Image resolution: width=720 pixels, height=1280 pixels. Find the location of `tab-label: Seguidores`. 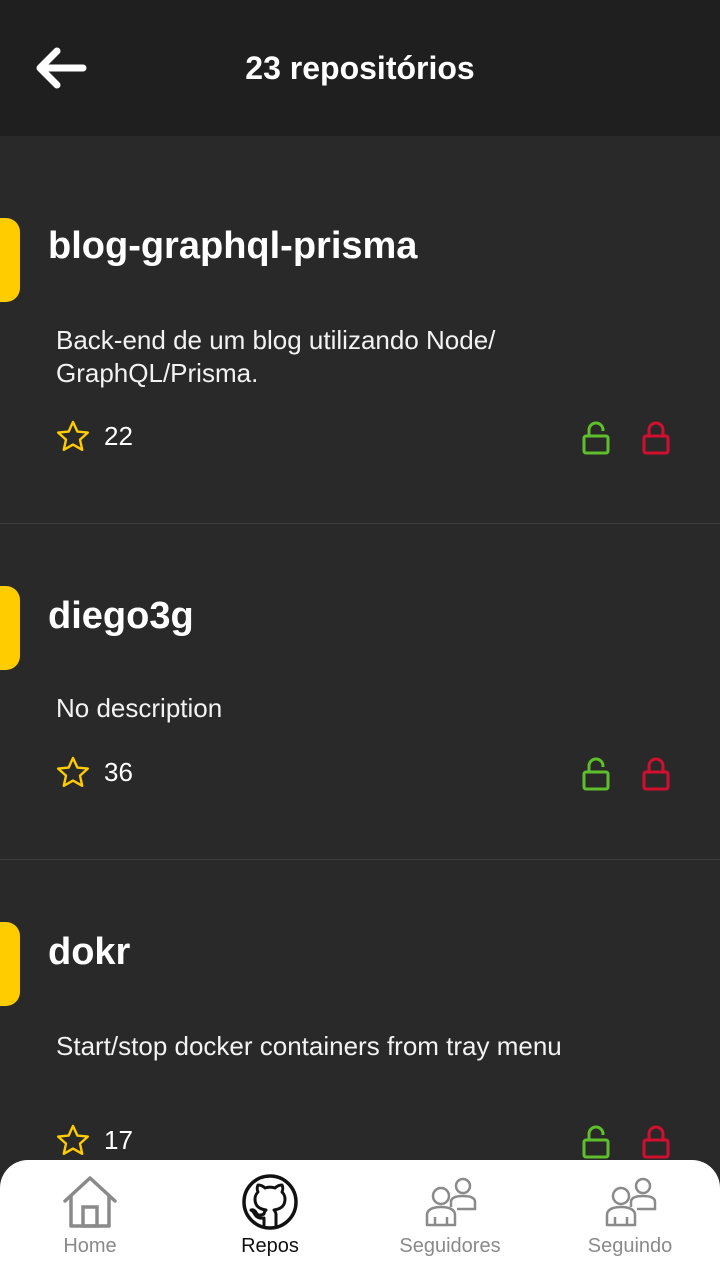

tab-label: Seguidores is located at coordinates (450, 1246).